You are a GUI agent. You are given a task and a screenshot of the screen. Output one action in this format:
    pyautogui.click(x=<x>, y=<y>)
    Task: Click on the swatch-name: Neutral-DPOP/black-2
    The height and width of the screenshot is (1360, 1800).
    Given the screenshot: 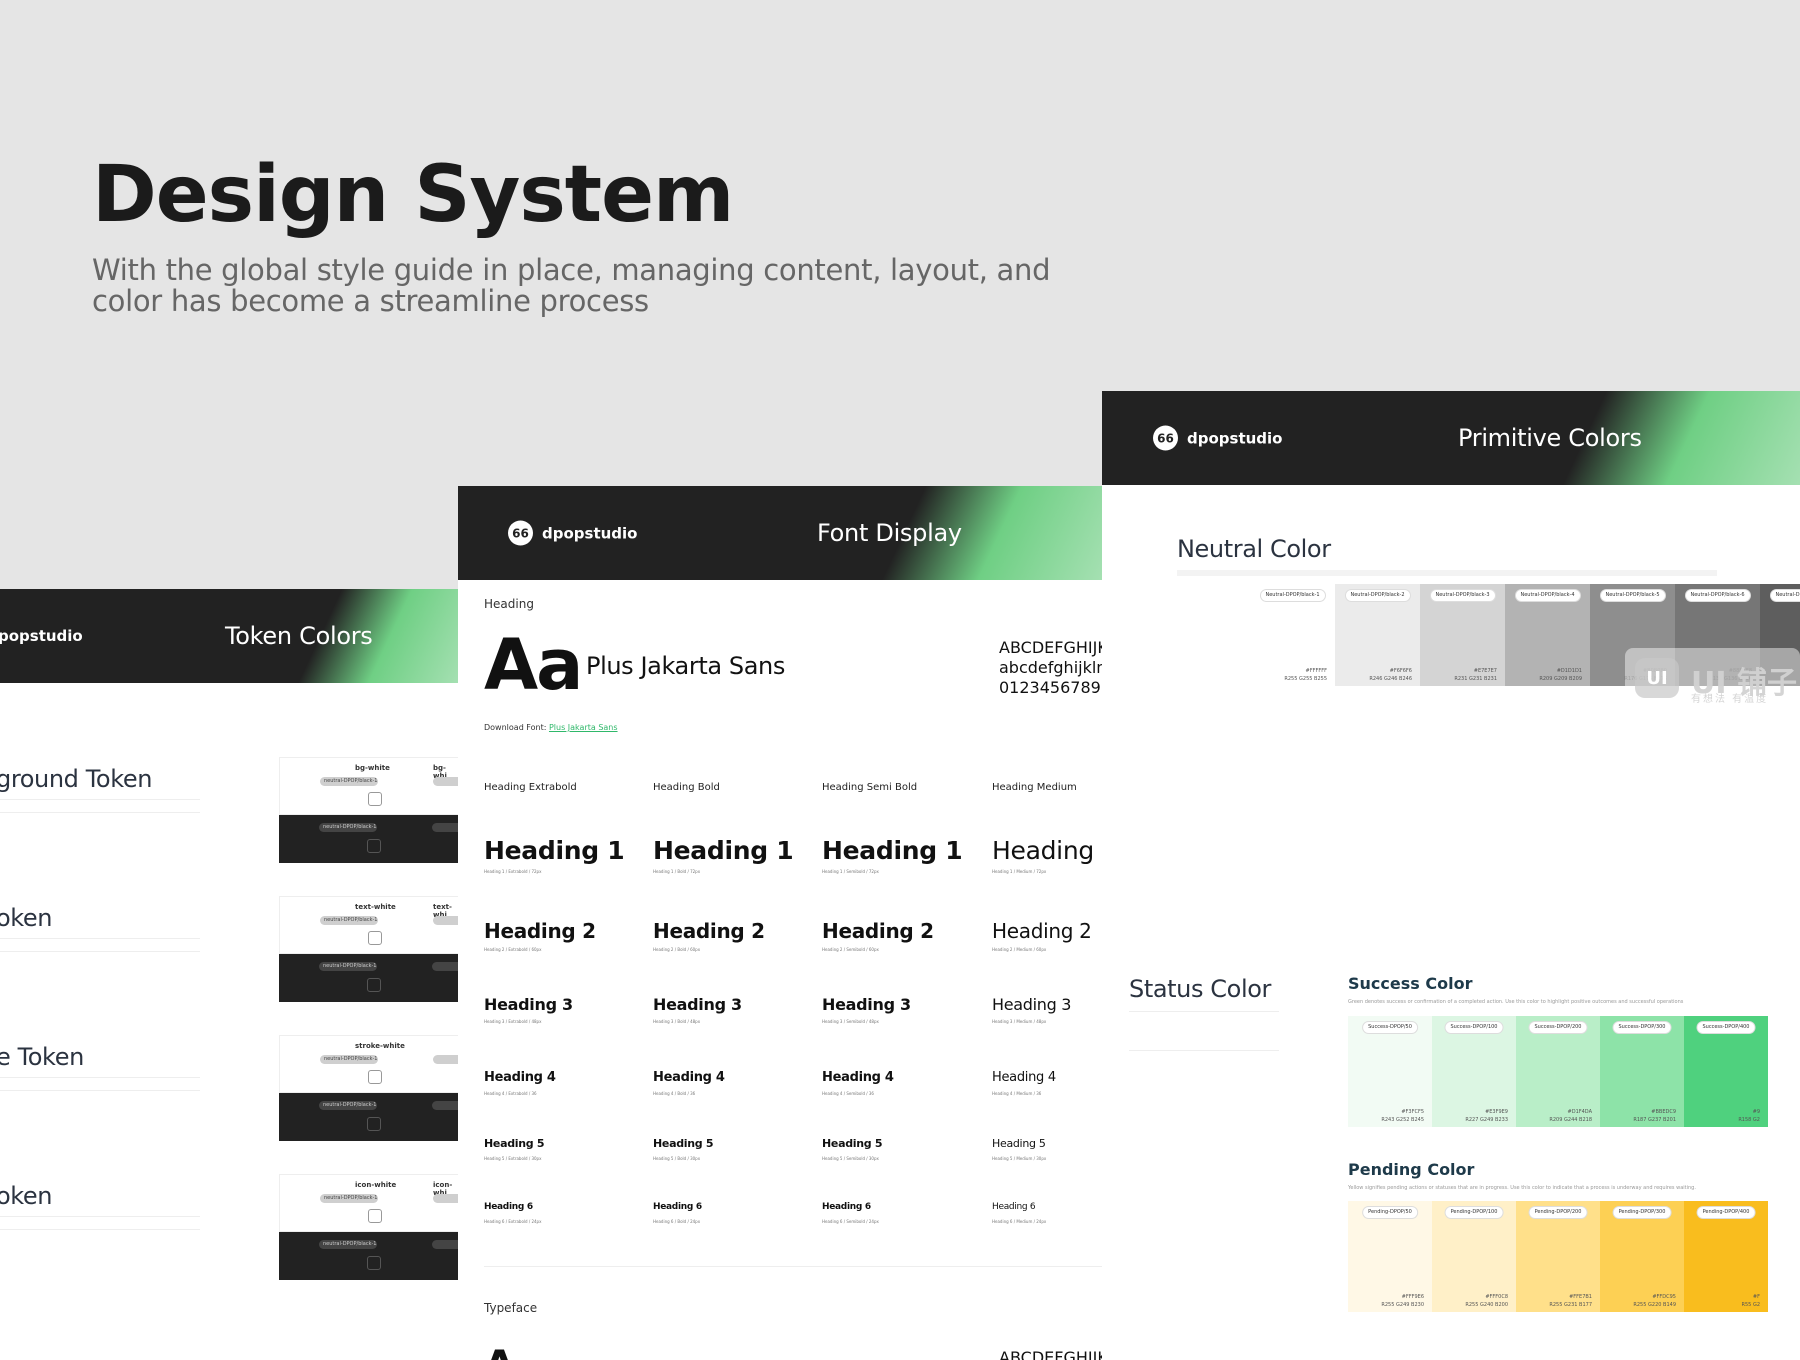 What is the action you would take?
    pyautogui.click(x=1377, y=595)
    